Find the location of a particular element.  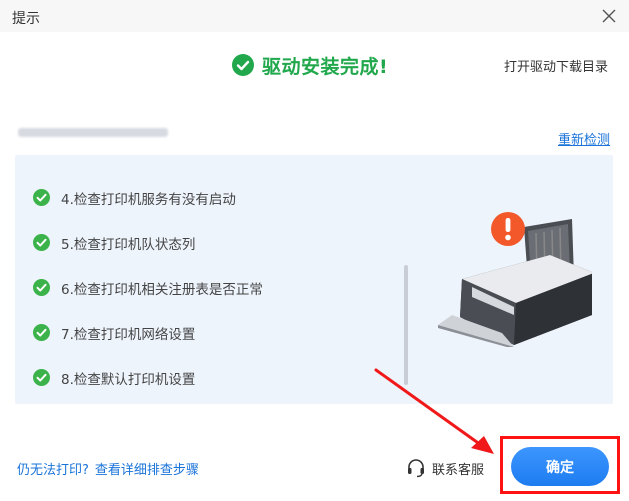

close-icon is located at coordinates (609, 16).